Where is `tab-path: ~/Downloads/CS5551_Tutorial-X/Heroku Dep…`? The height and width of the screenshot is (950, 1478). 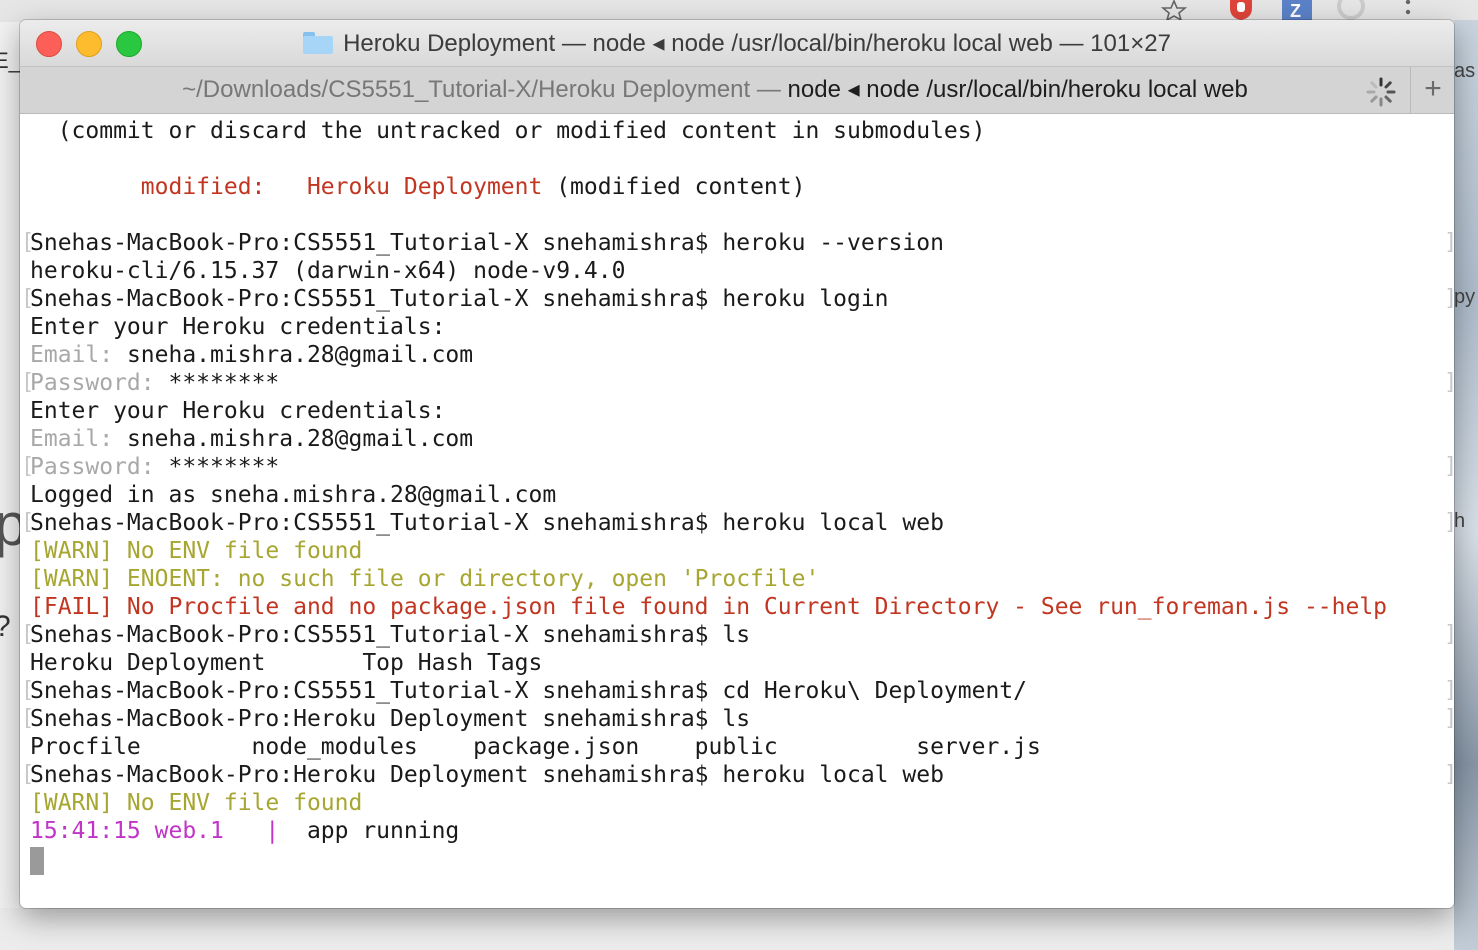 tab-path: ~/Downloads/CS5551_Tutorial-X/Heroku Dep… is located at coordinates (485, 89).